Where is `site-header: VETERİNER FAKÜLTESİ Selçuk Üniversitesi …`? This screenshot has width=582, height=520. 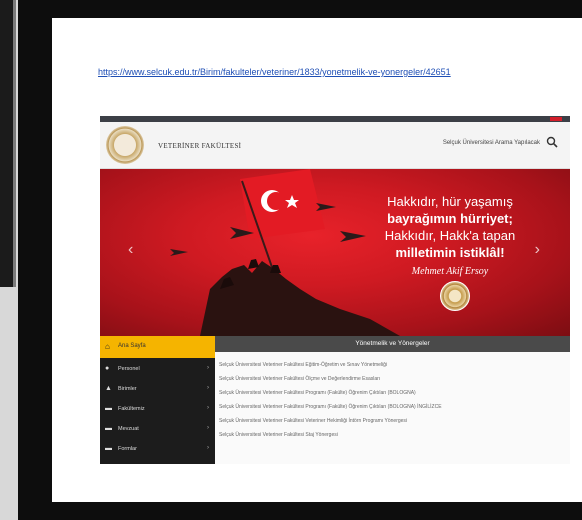
site-header: VETERİNER FAKÜLTESİ Selçuk Üniversitesi … is located at coordinates (335, 145).